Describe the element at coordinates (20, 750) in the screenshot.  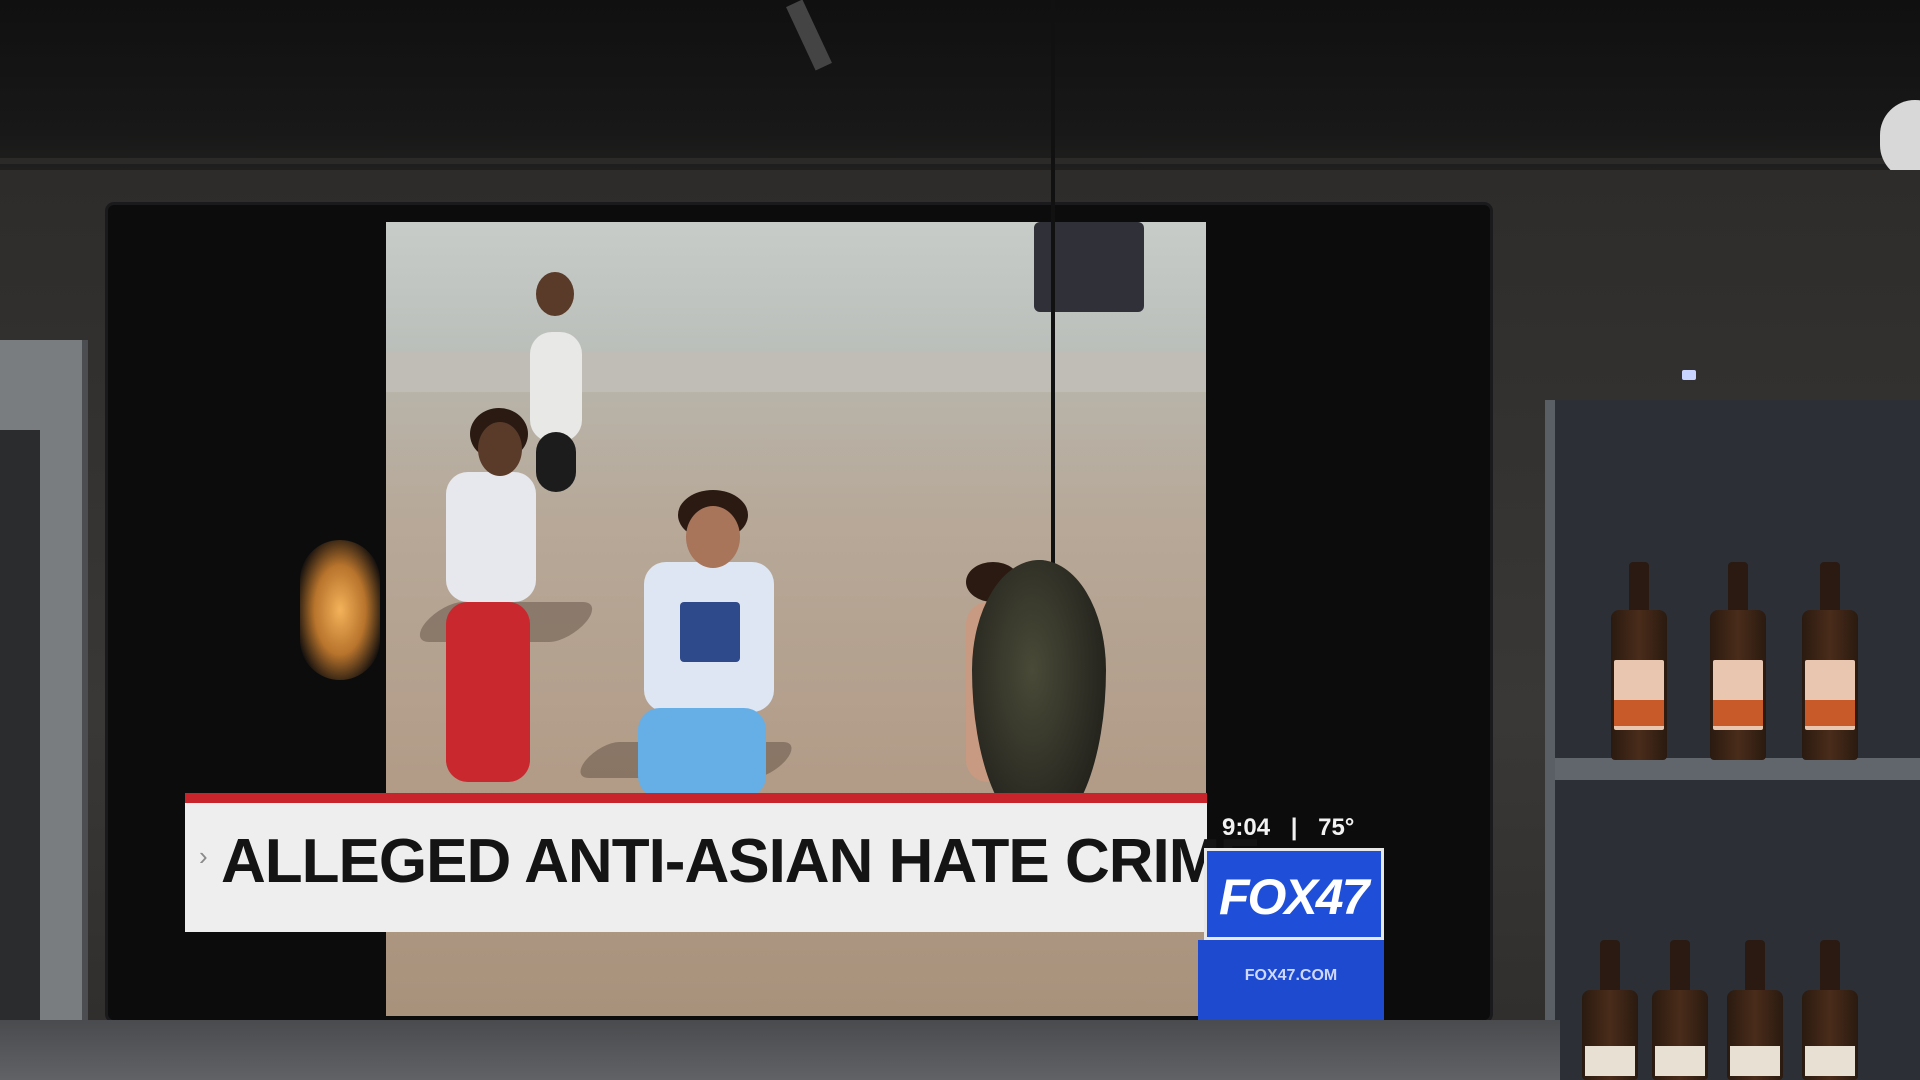
I see `left-shelf-opening` at that location.